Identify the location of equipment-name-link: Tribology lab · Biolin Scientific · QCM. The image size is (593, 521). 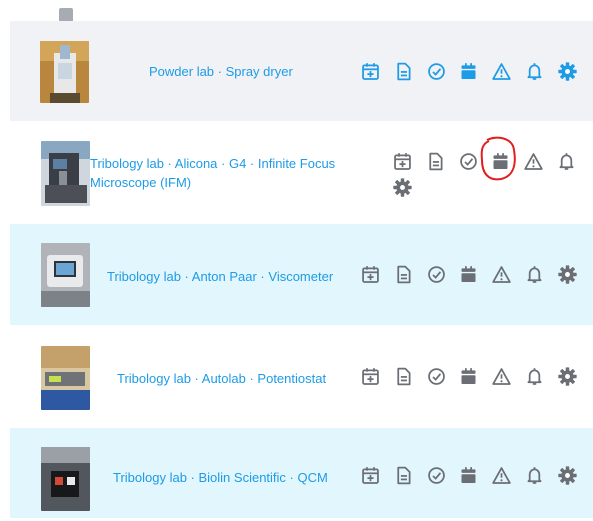
(220, 477).